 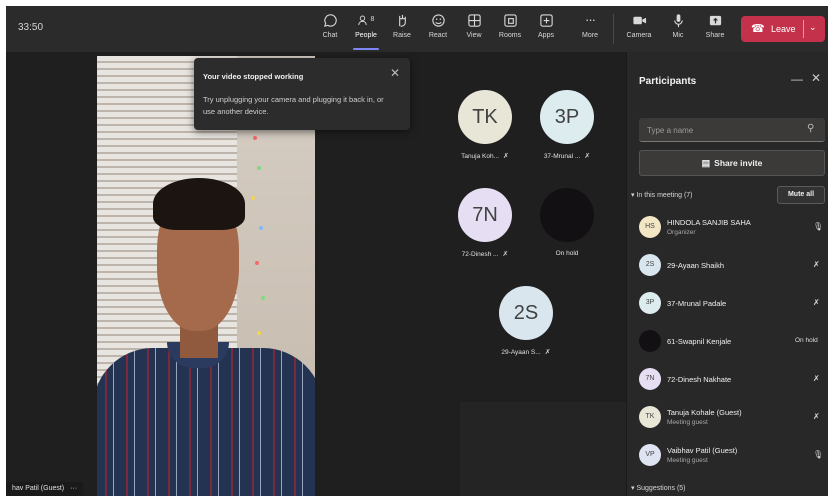 I want to click on participant-tile: 7N 72-Dinesh ... ✗, so click(x=485, y=223).